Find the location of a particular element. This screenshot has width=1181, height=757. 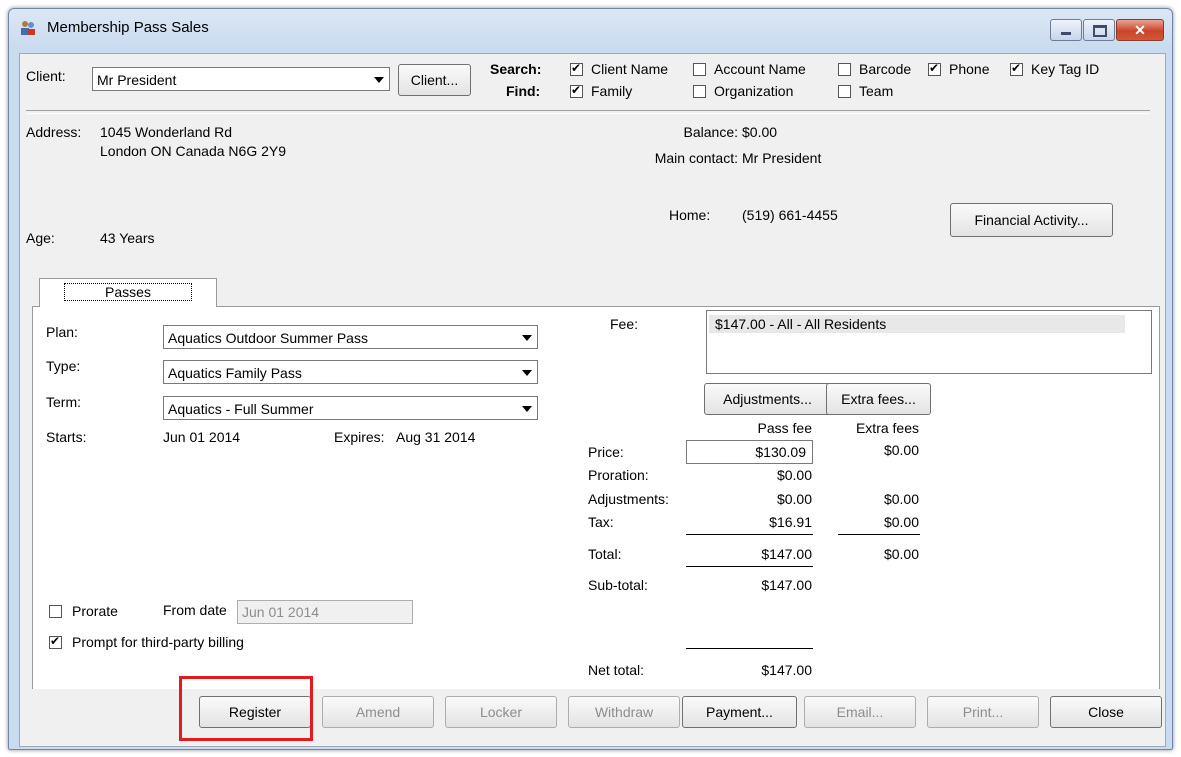

from-date-label: From date is located at coordinates (195, 610).